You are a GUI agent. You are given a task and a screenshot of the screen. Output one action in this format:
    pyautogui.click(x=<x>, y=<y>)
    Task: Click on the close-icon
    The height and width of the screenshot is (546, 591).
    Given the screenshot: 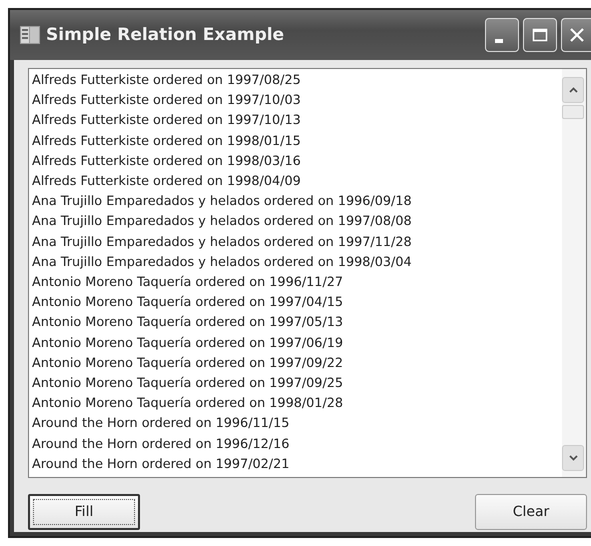 What is the action you would take?
    pyautogui.click(x=576, y=35)
    